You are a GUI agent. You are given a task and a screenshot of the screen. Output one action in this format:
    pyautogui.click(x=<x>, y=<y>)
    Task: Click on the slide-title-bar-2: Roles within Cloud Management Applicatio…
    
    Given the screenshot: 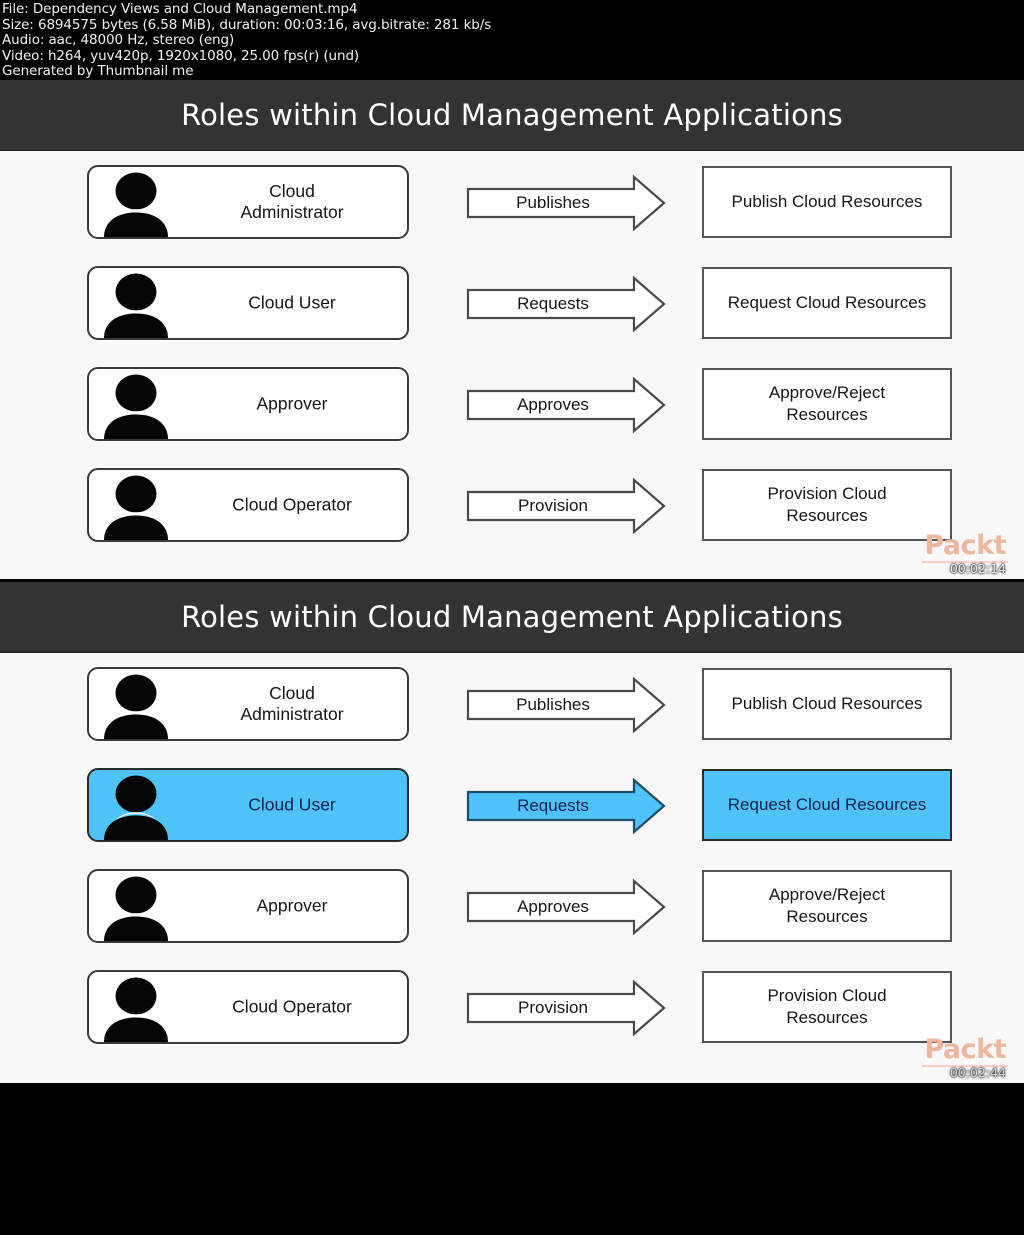 What is the action you would take?
    pyautogui.click(x=512, y=617)
    